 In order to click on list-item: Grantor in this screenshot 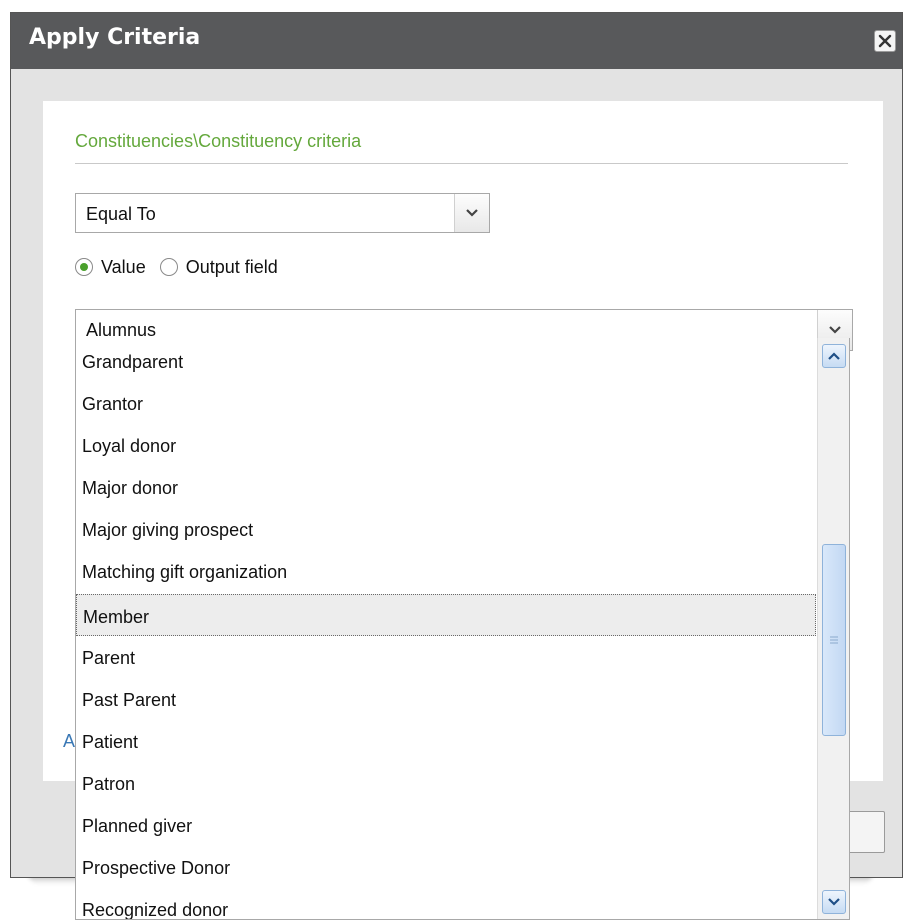, I will do `click(446, 403)`.